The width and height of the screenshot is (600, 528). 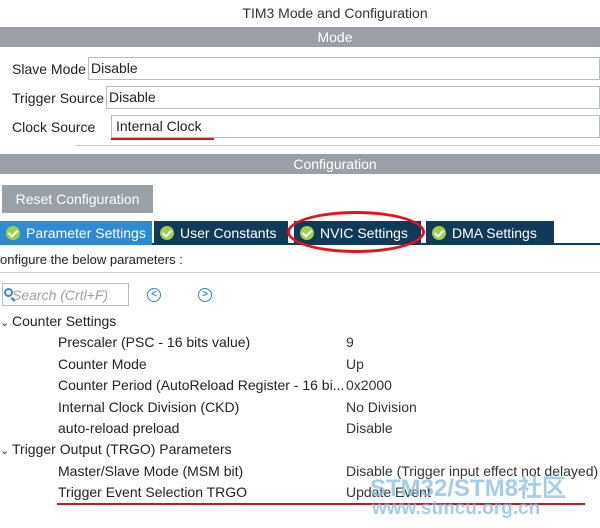 I want to click on param-value: Up, so click(x=355, y=364).